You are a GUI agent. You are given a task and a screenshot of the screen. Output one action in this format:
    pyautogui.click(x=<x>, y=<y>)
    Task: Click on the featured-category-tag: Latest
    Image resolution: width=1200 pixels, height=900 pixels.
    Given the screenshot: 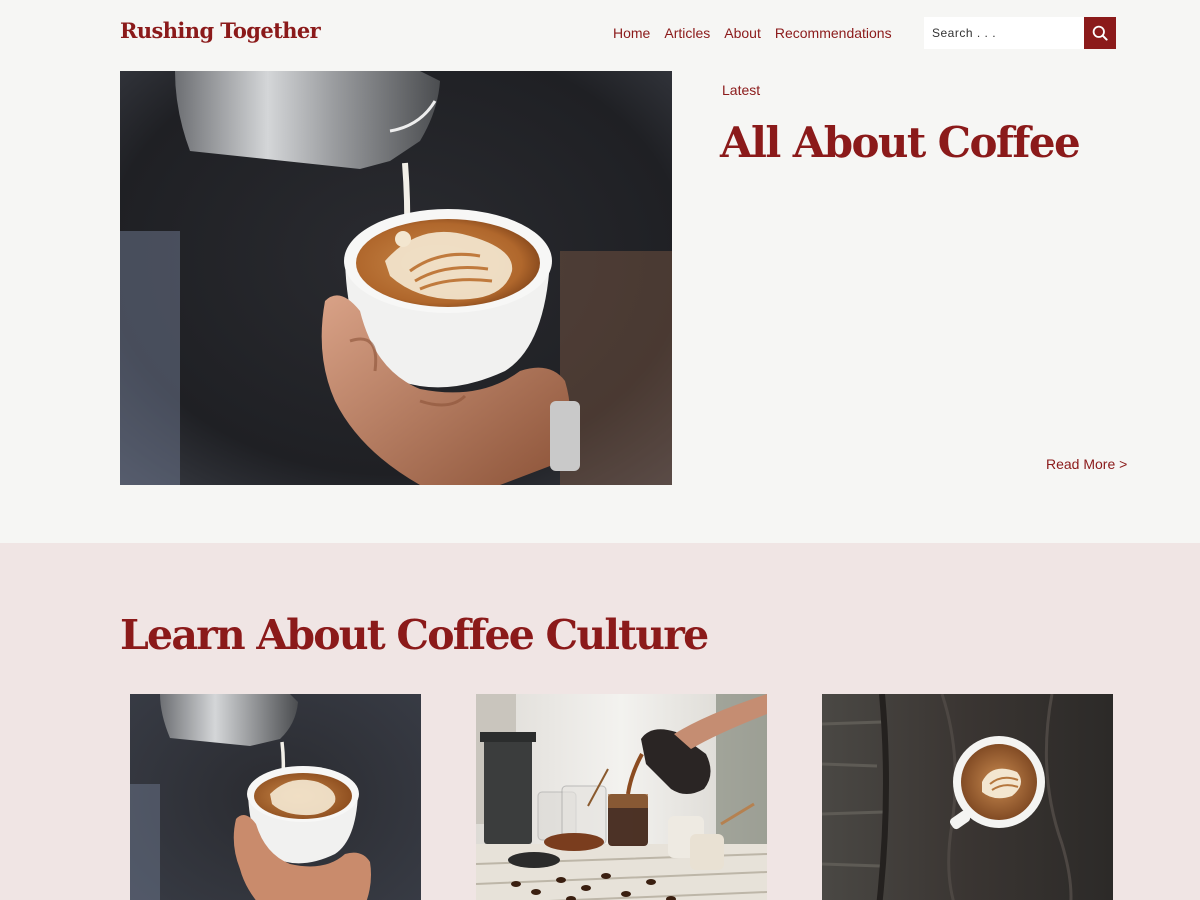 What is the action you would take?
    pyautogui.click(x=741, y=90)
    